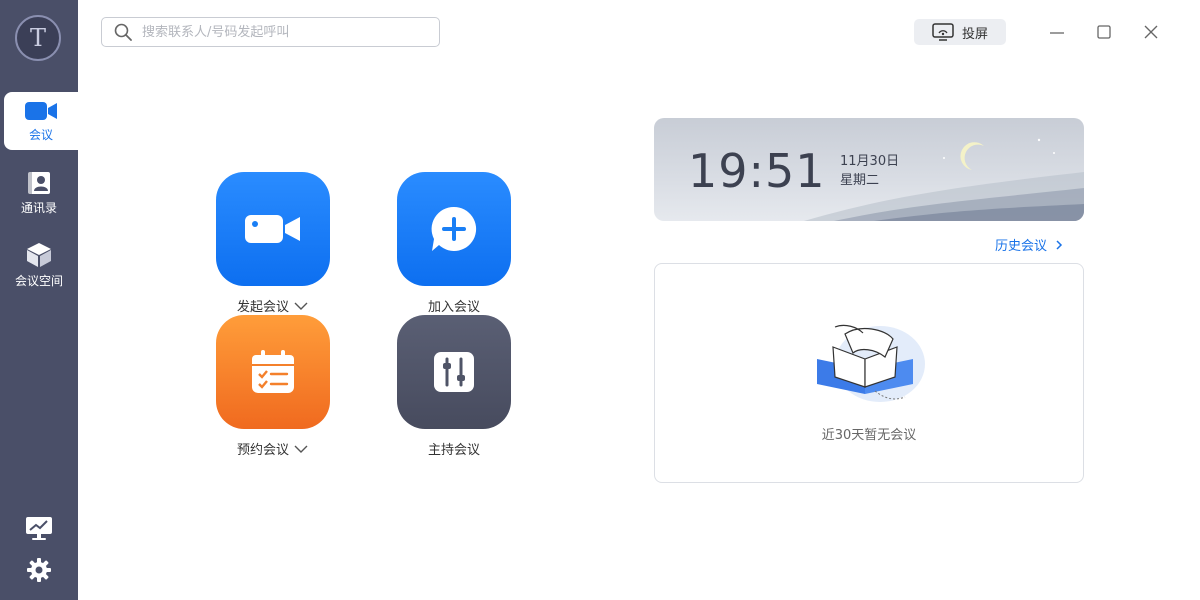  Describe the element at coordinates (453, 450) in the screenshot. I see `host-meeting-label: 主持会议` at that location.